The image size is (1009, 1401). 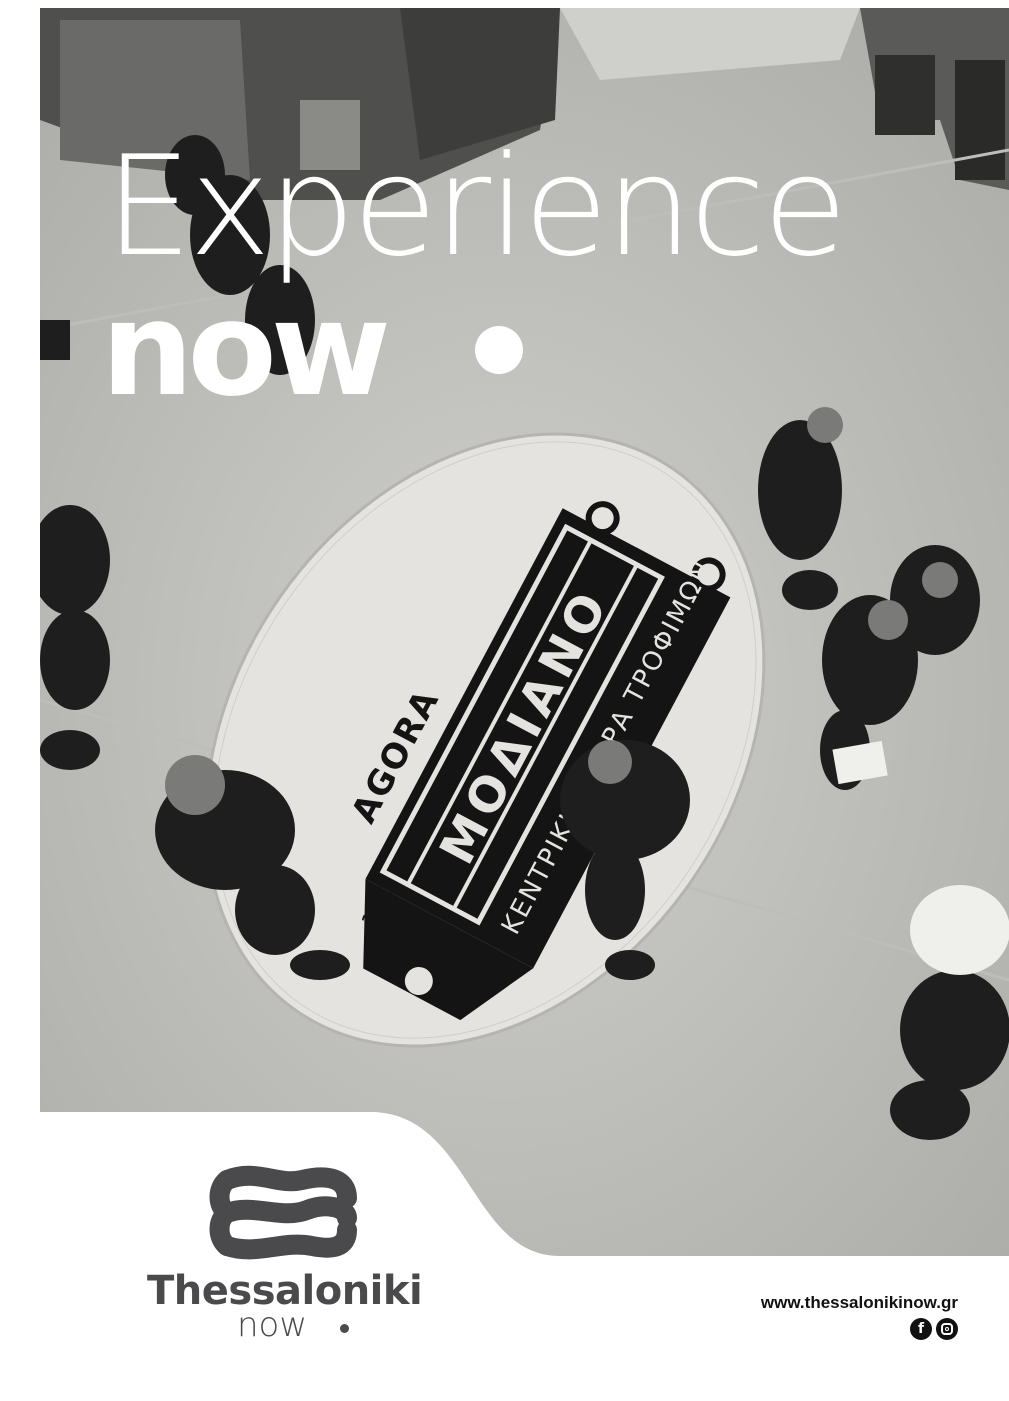 What do you see at coordinates (859, 1303) in the screenshot?
I see `website-link: www.thessalonikinow.gr` at bounding box center [859, 1303].